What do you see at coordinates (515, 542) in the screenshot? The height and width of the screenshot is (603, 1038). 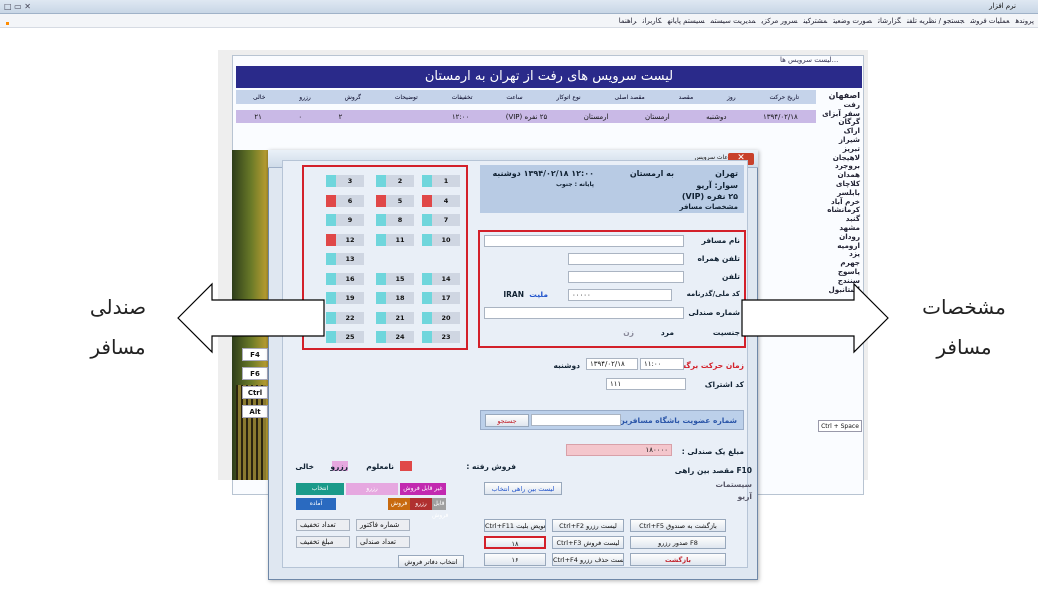 I see `reserve-list-field: ۱۸` at bounding box center [515, 542].